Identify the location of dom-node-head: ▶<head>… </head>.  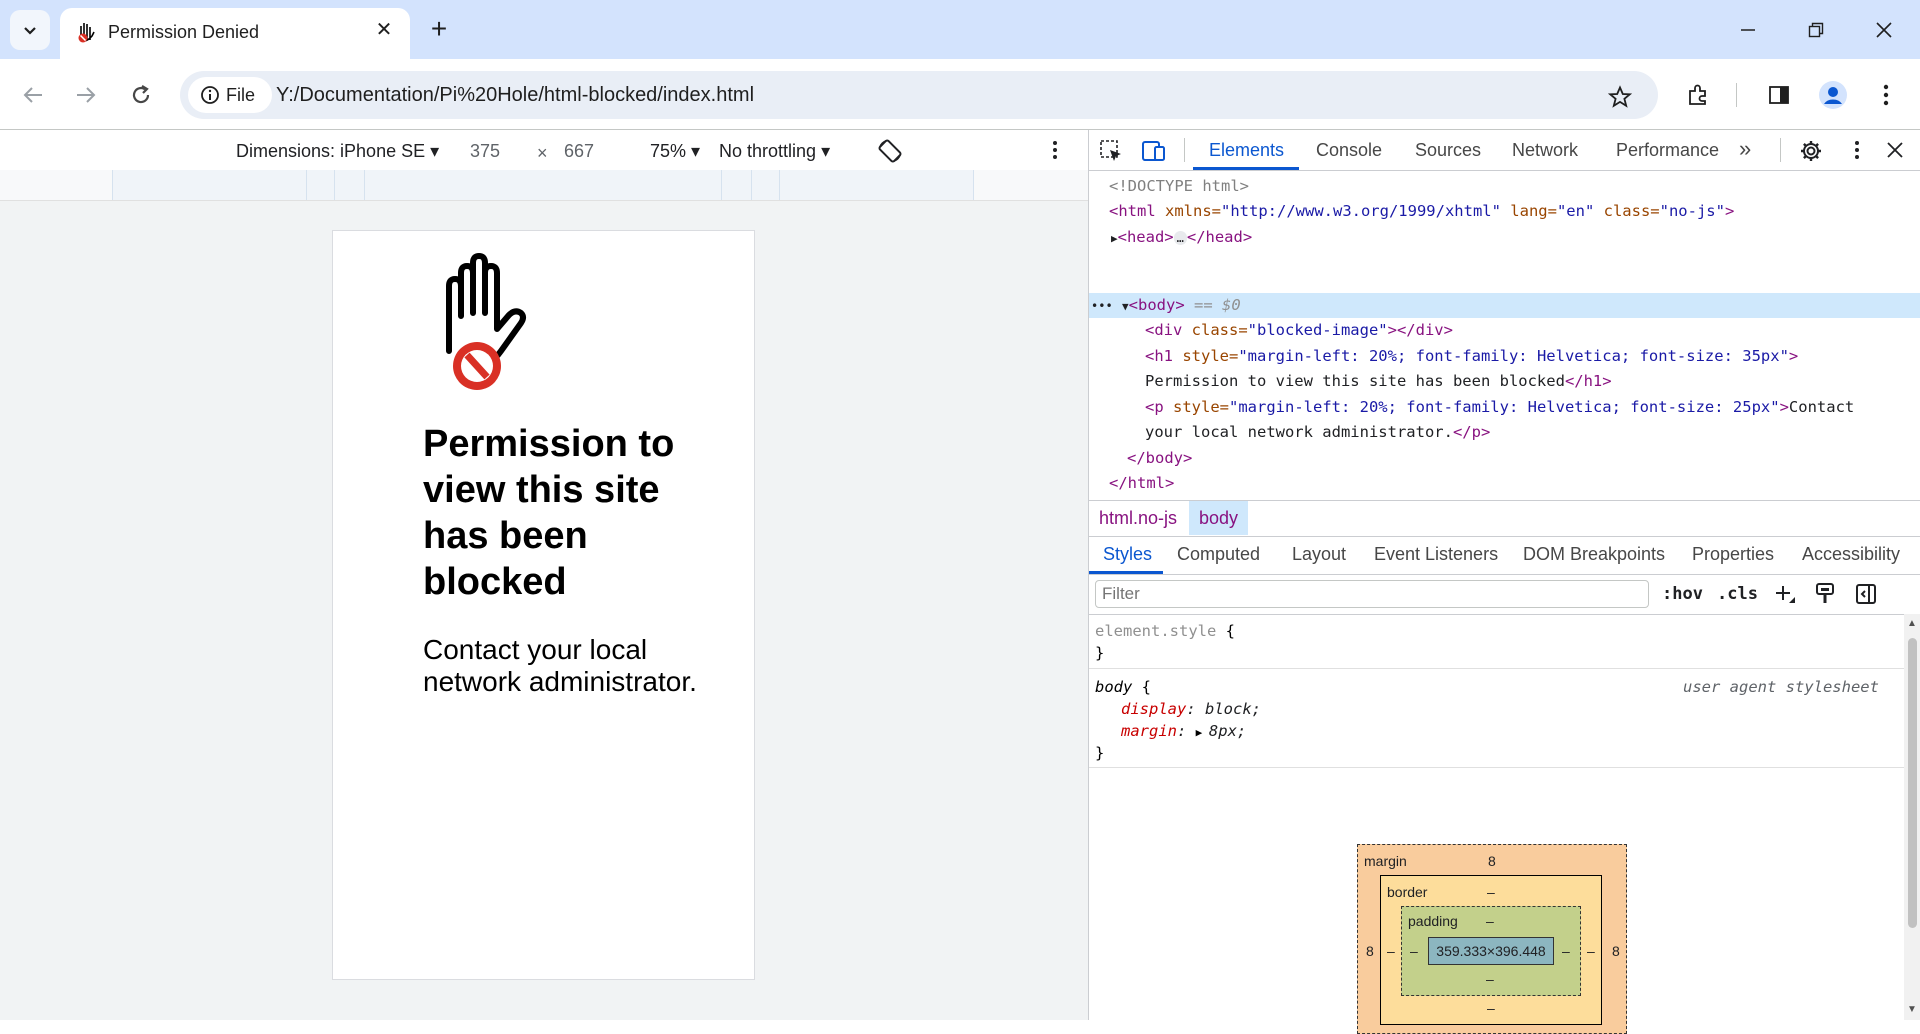
(1181, 237).